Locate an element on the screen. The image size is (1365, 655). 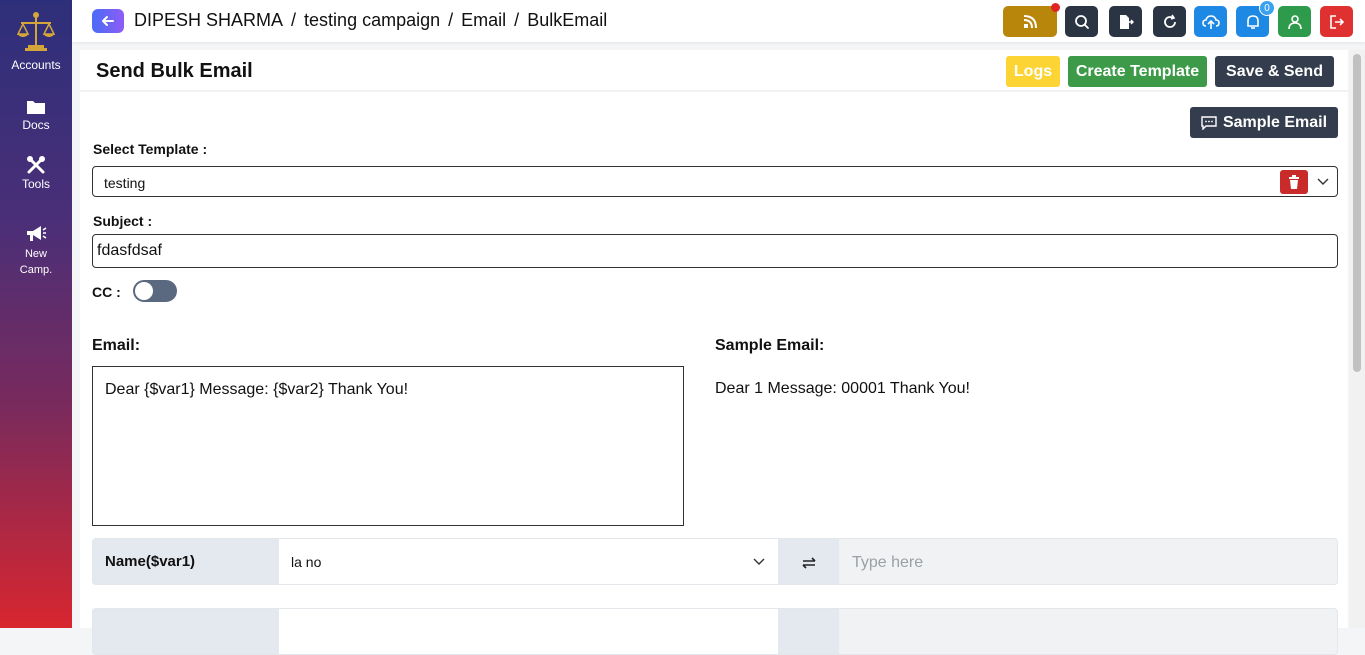
search-icon is located at coordinates (1081, 21).